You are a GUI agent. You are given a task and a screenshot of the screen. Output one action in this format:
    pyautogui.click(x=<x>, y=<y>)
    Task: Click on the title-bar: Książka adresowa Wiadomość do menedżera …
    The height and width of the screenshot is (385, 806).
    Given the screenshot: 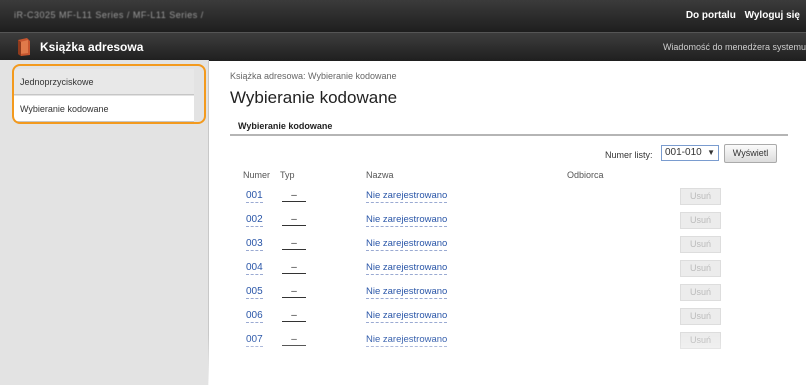 What is the action you would take?
    pyautogui.click(x=403, y=46)
    